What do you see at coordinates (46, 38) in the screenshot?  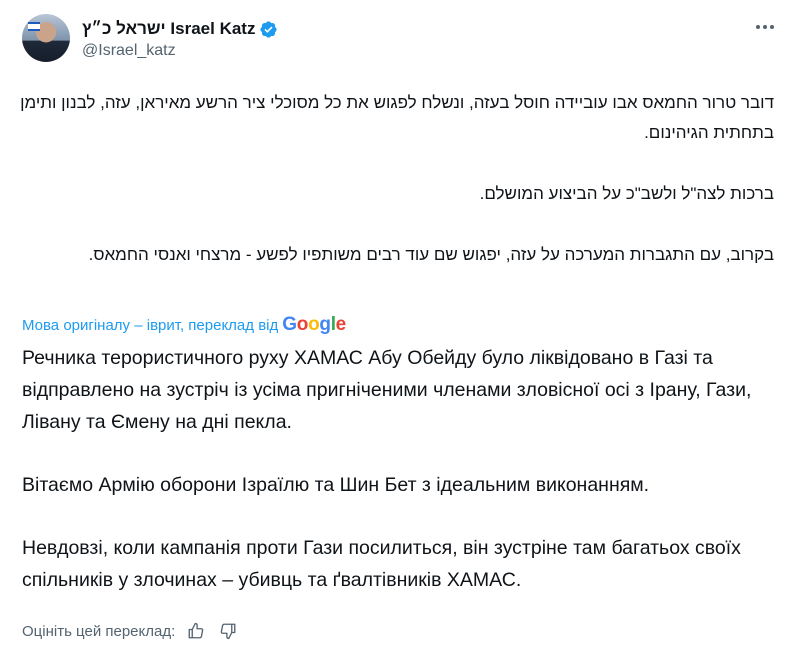 I see `avatar` at bounding box center [46, 38].